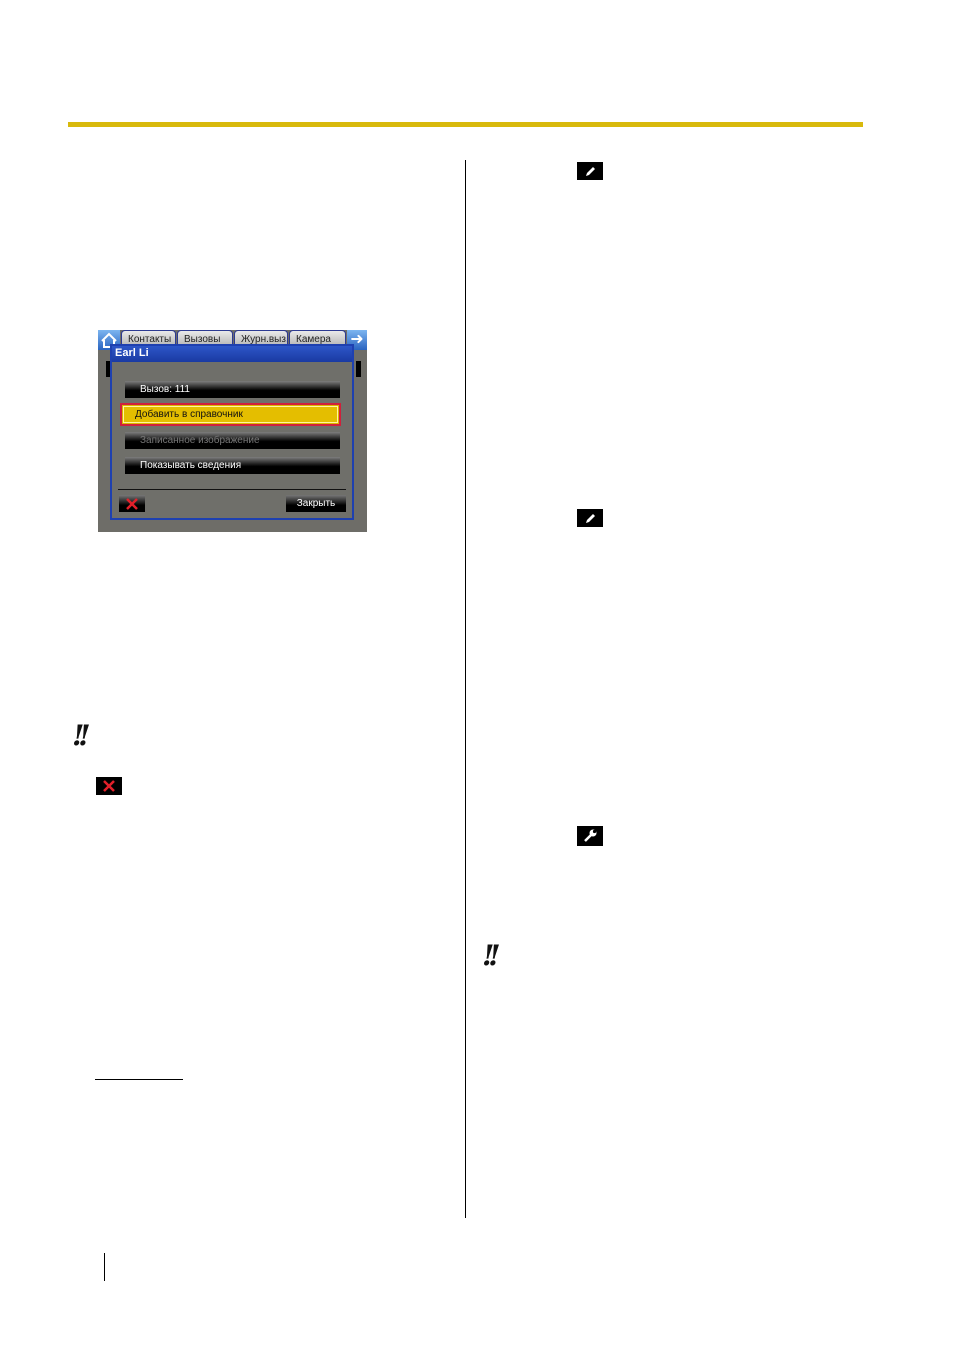 This screenshot has height=1350, width=954. I want to click on delete-button, so click(132, 503).